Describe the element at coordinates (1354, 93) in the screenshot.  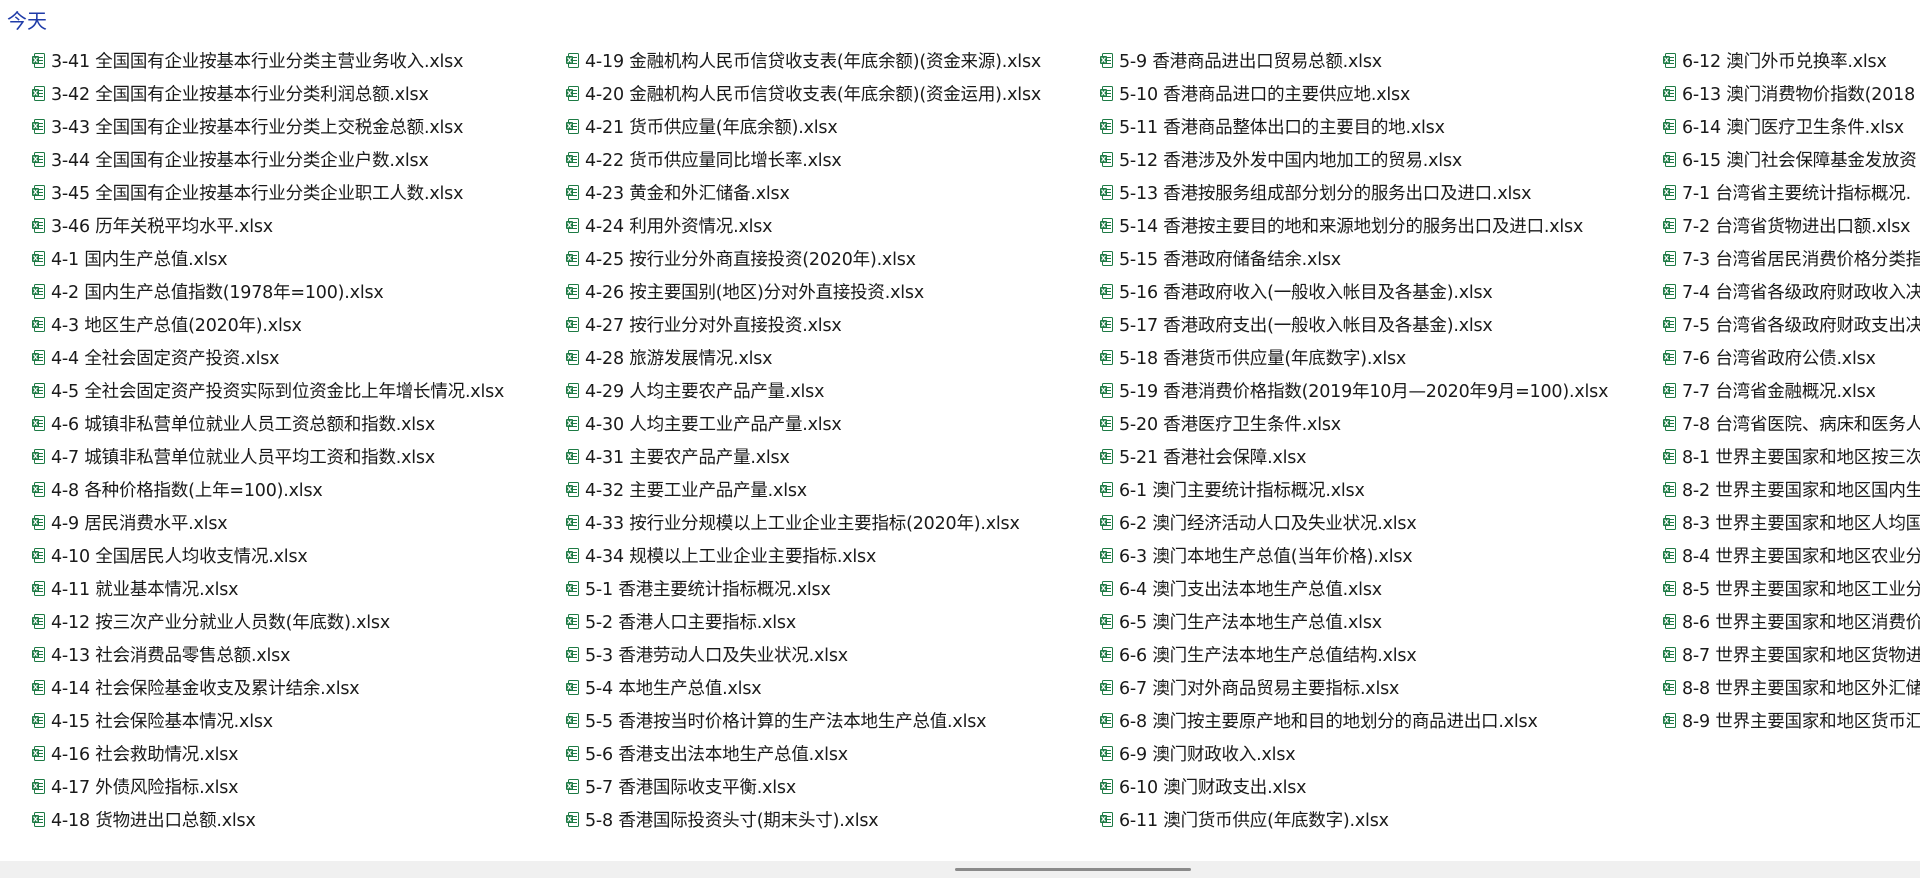
I see `file-item: 5-10 香港商品进口的主要供应地.xlsx` at that location.